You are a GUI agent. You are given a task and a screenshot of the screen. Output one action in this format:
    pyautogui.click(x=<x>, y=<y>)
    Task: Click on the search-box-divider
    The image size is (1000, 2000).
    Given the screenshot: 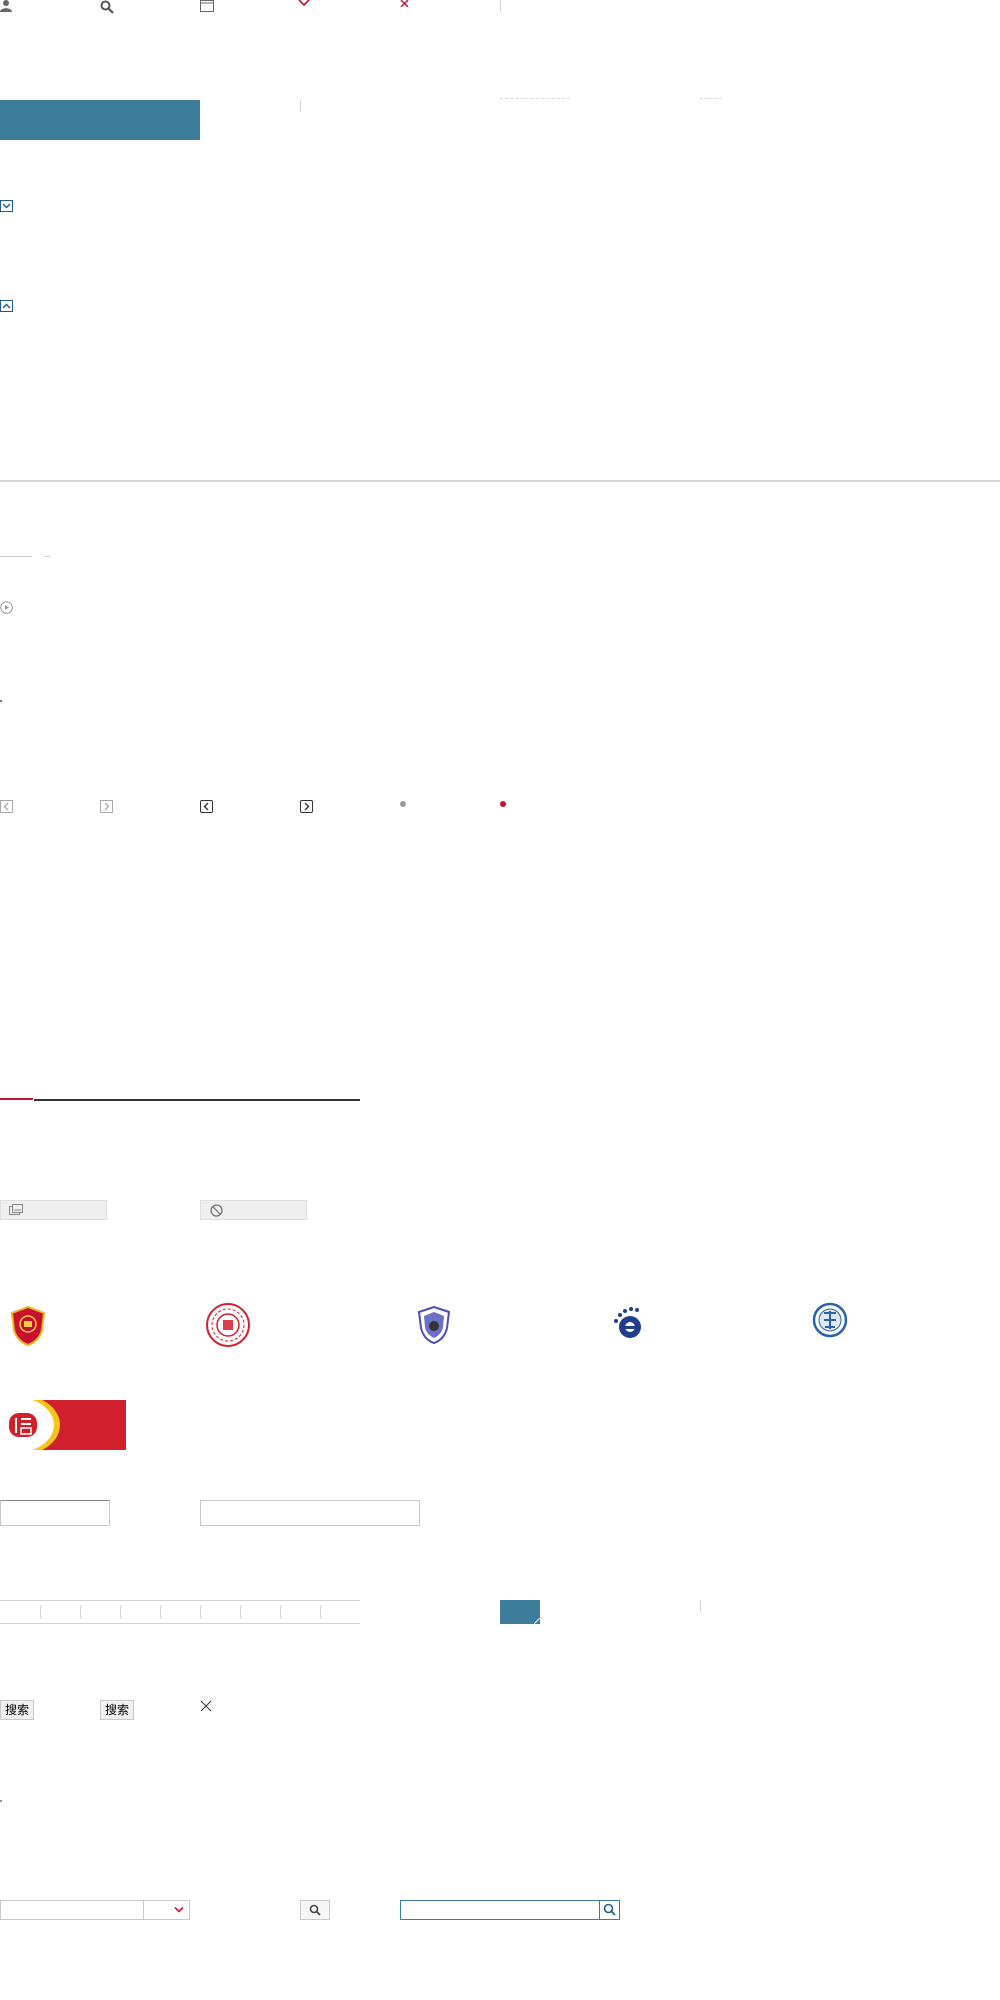 What is the action you would take?
    pyautogui.click(x=599, y=1910)
    